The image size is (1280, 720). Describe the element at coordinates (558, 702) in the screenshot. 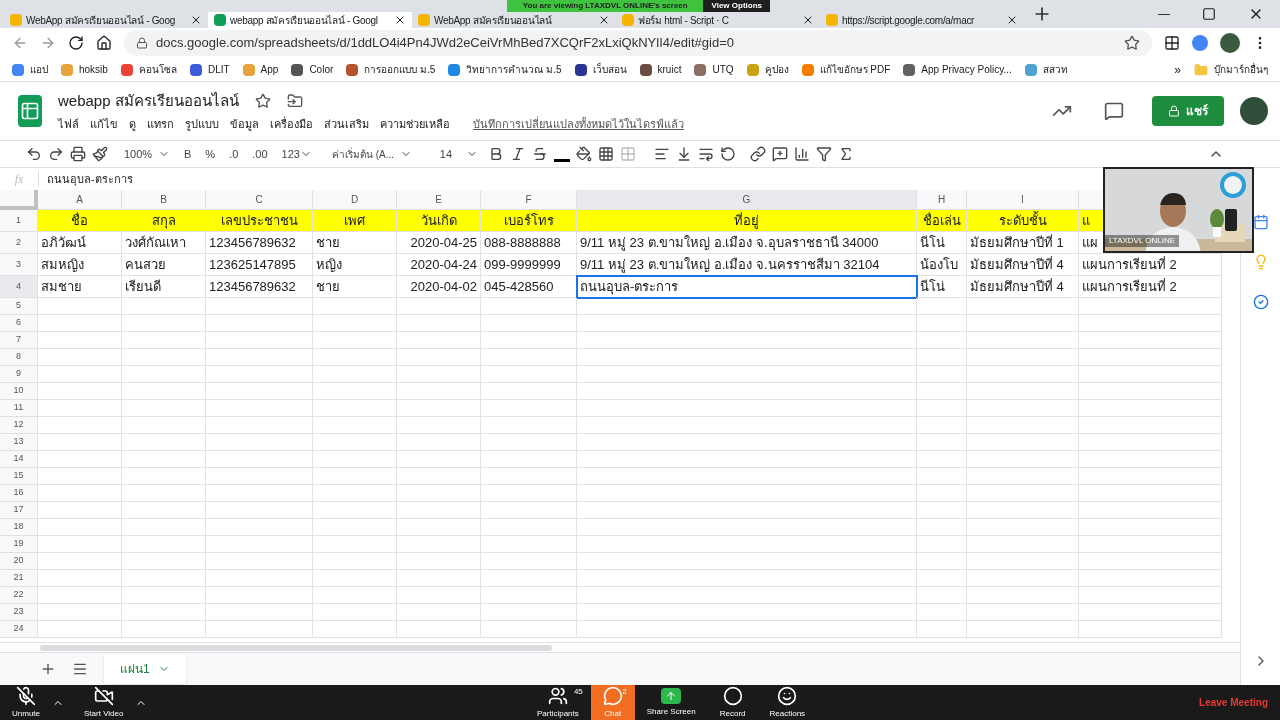

I see `meeting-control: Participants 45` at that location.